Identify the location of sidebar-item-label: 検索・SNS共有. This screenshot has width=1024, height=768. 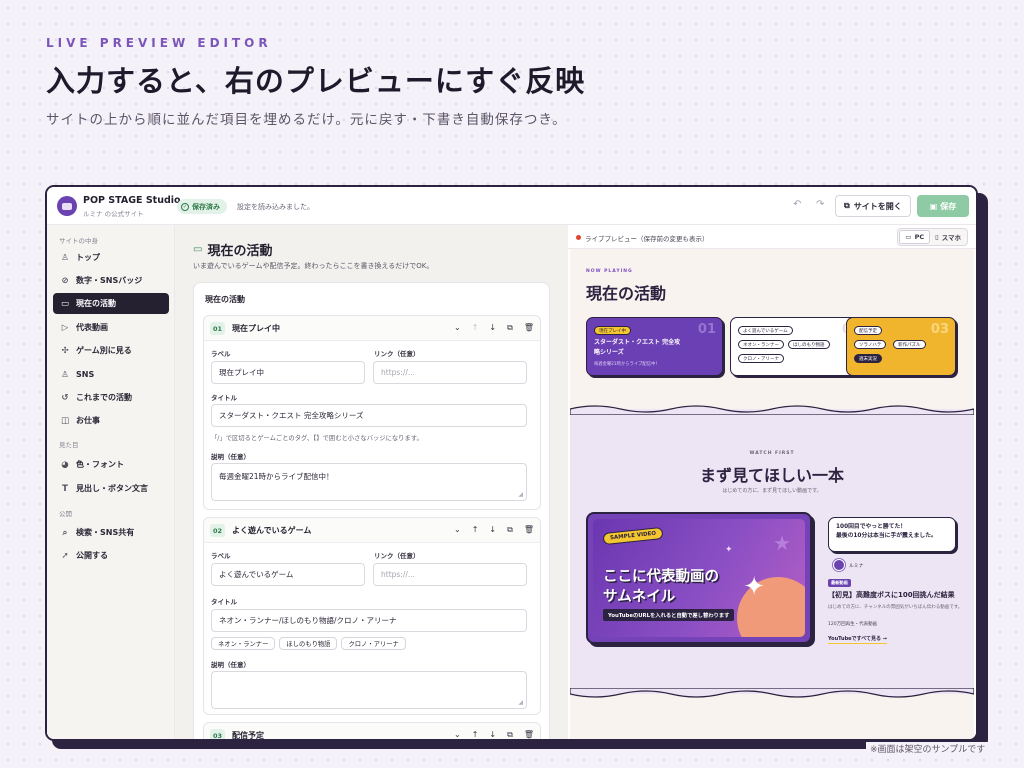
(105, 532).